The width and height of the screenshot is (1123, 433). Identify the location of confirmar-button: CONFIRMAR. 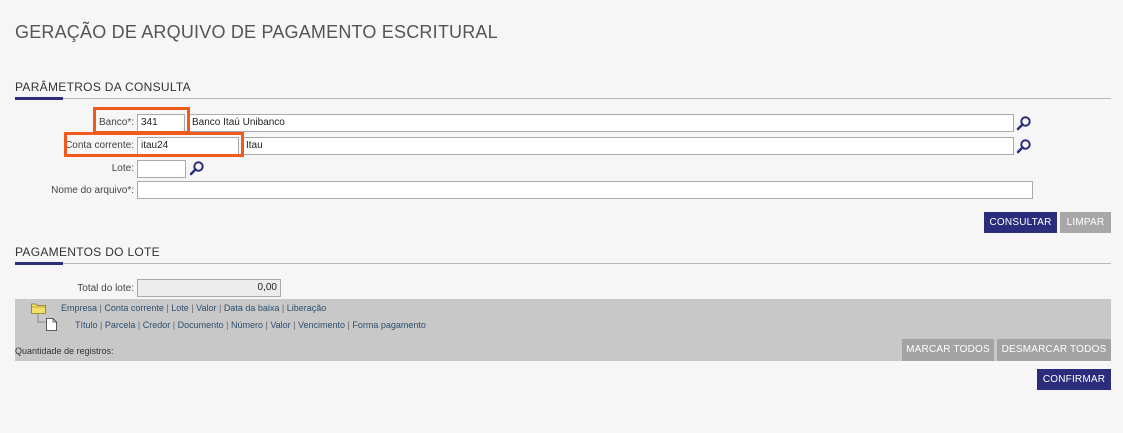
(1074, 379).